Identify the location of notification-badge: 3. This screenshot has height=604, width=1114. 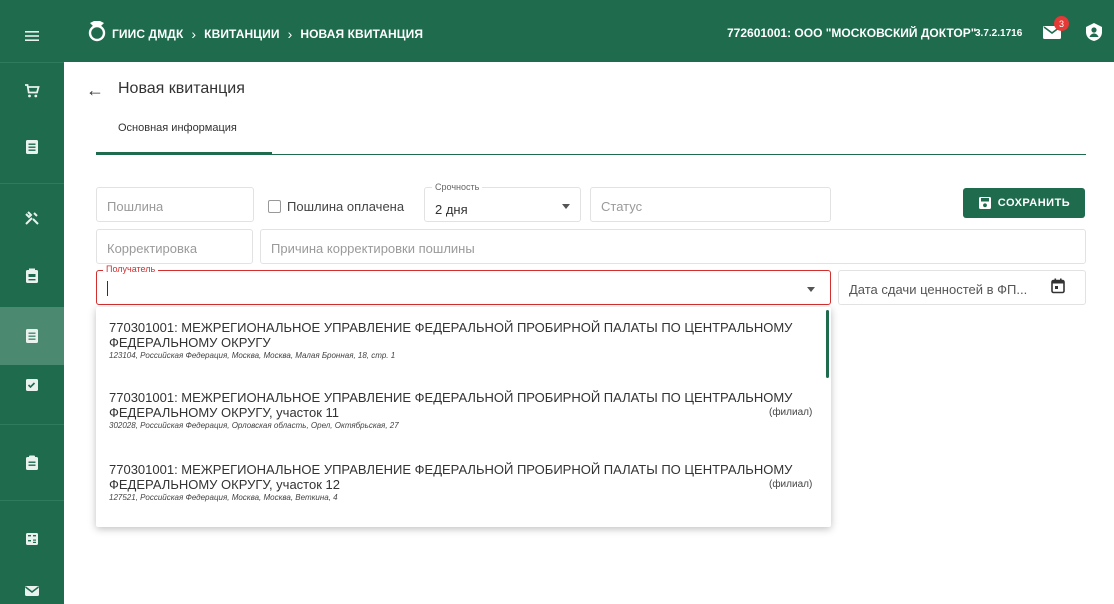
(1061, 23).